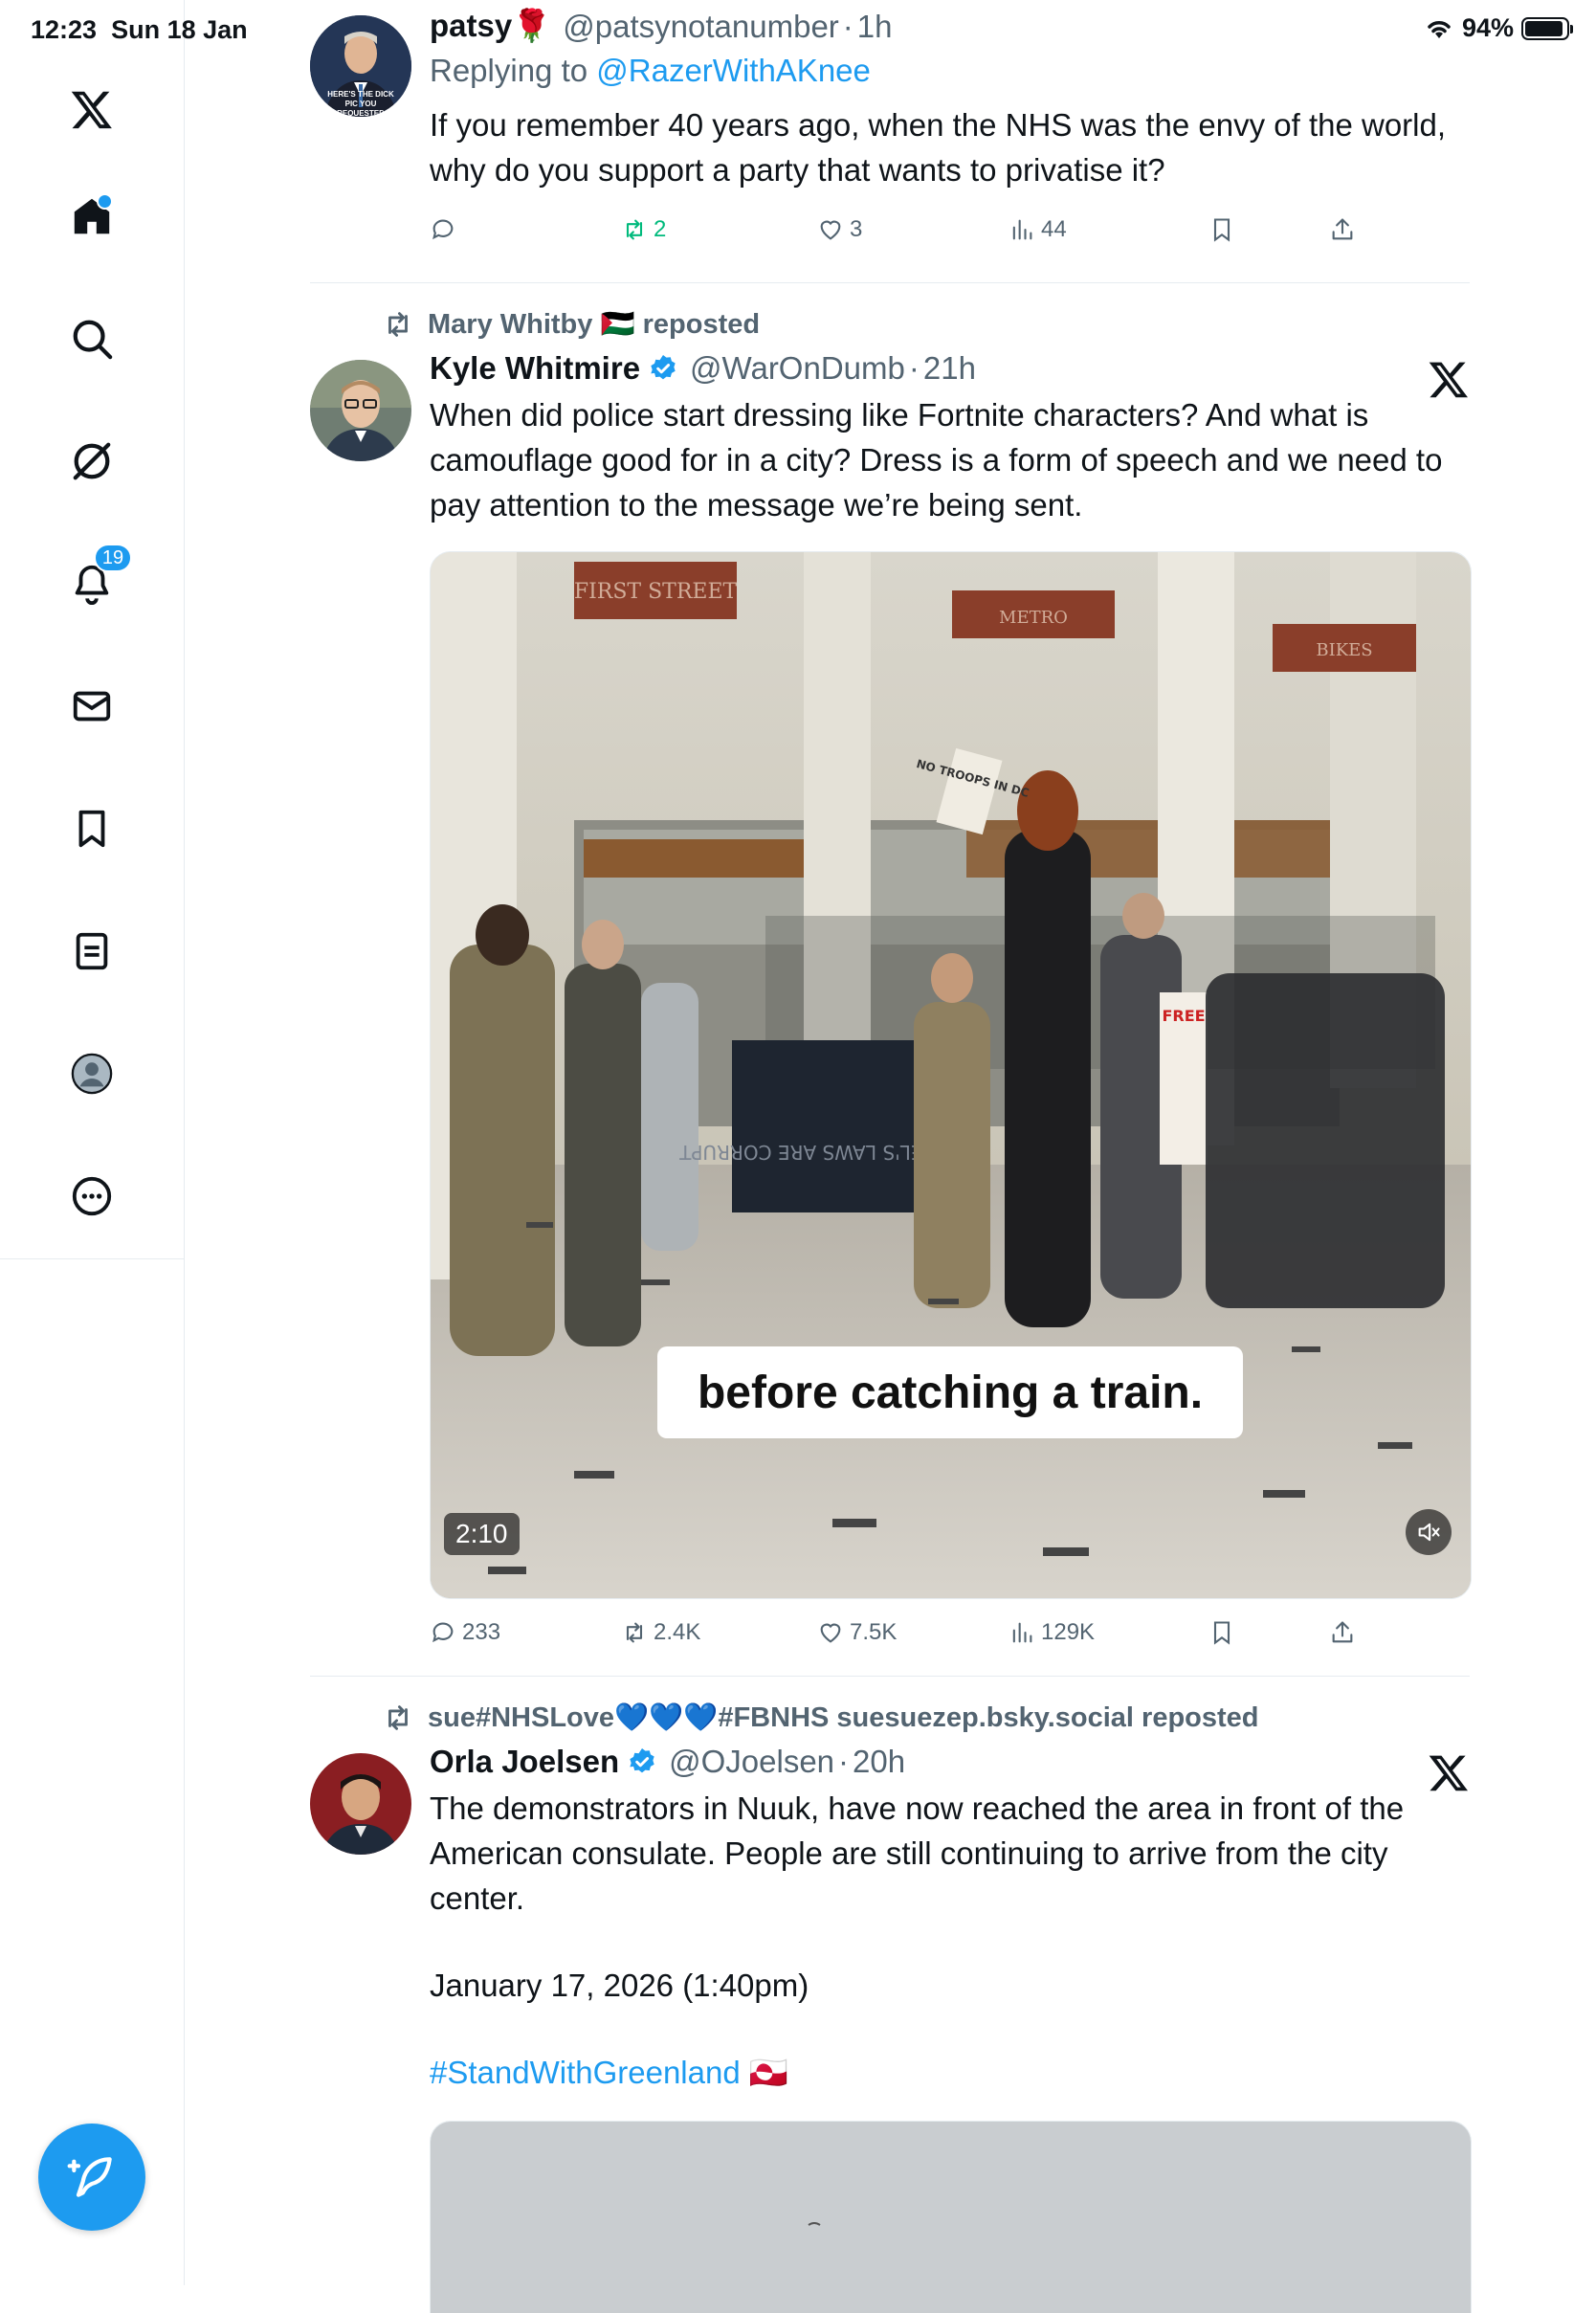  I want to click on x-logo-icon, so click(92, 110).